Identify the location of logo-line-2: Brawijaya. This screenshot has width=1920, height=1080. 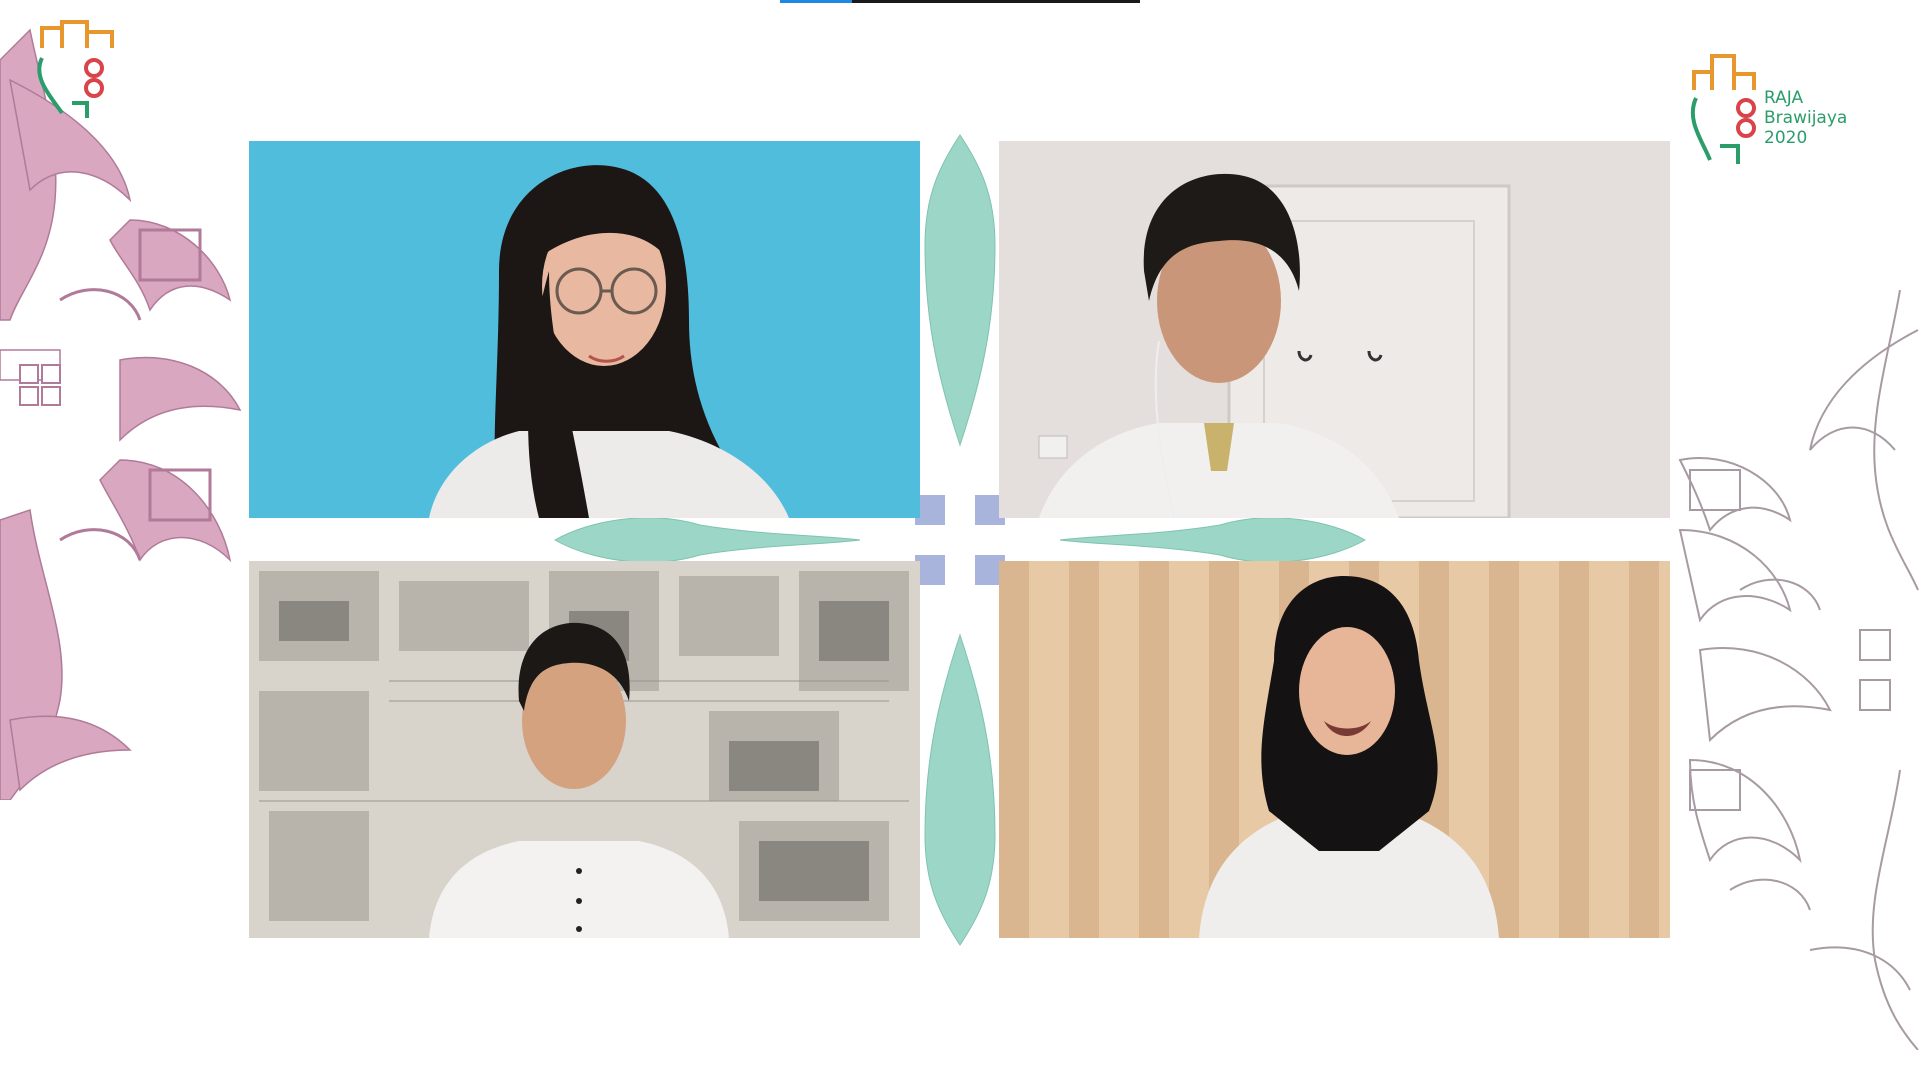
(1806, 118).